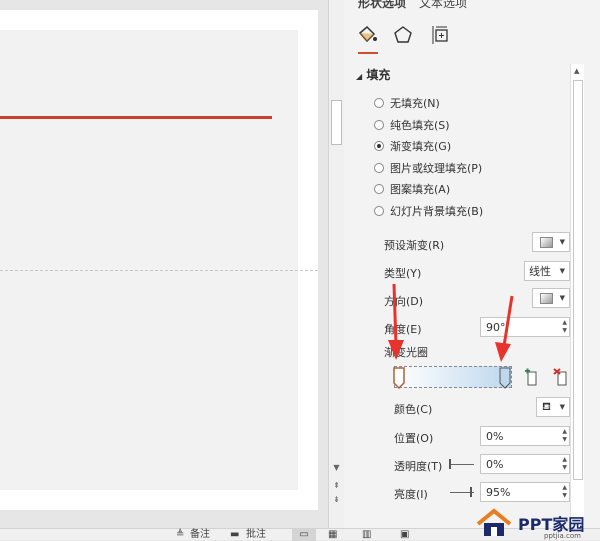 The width and height of the screenshot is (600, 541). What do you see at coordinates (525, 327) in the screenshot?
I see `angle-spinner: 90° ▲ ▼` at bounding box center [525, 327].